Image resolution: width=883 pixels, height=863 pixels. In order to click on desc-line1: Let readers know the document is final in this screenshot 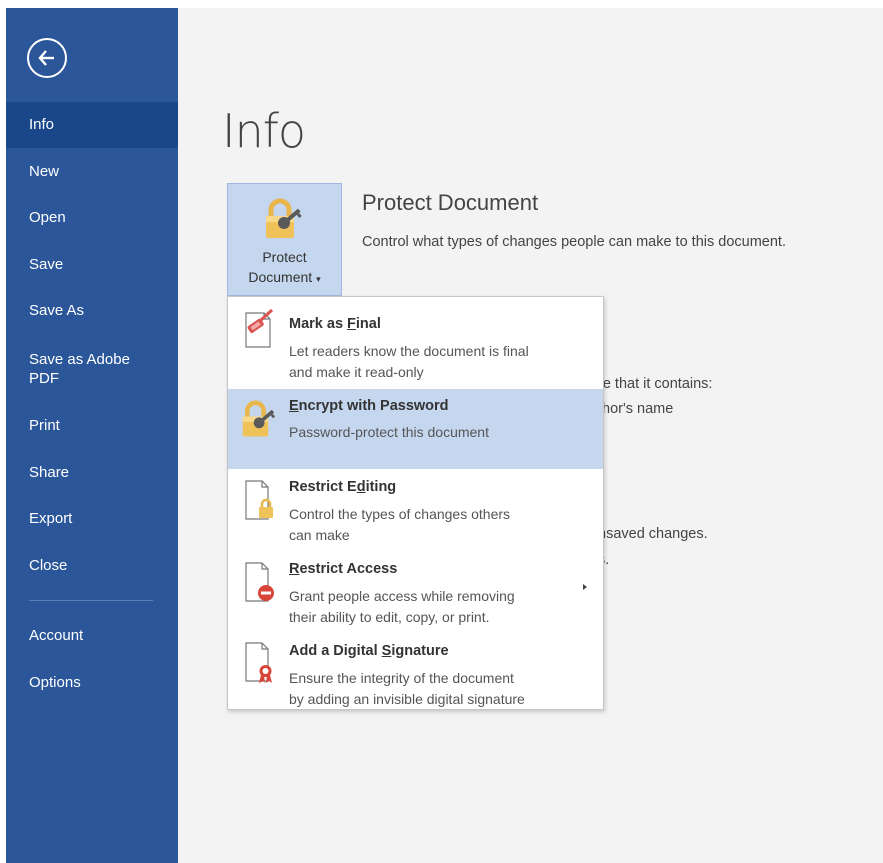, I will do `click(409, 351)`.